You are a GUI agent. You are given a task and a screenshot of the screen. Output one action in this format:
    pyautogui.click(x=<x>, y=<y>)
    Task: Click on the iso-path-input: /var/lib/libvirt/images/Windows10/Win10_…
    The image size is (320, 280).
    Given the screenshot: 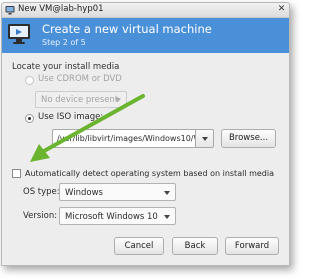 What is the action you would take?
    pyautogui.click(x=124, y=138)
    